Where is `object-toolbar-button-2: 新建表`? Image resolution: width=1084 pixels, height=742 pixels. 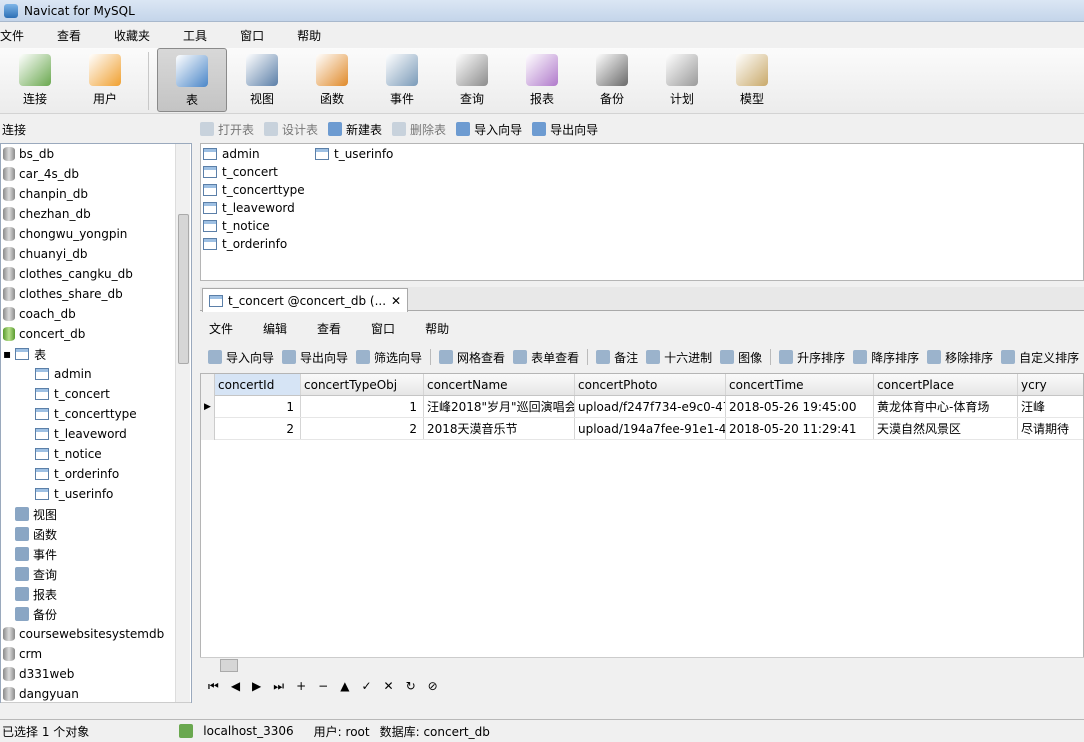 object-toolbar-button-2: 新建表 is located at coordinates (355, 129).